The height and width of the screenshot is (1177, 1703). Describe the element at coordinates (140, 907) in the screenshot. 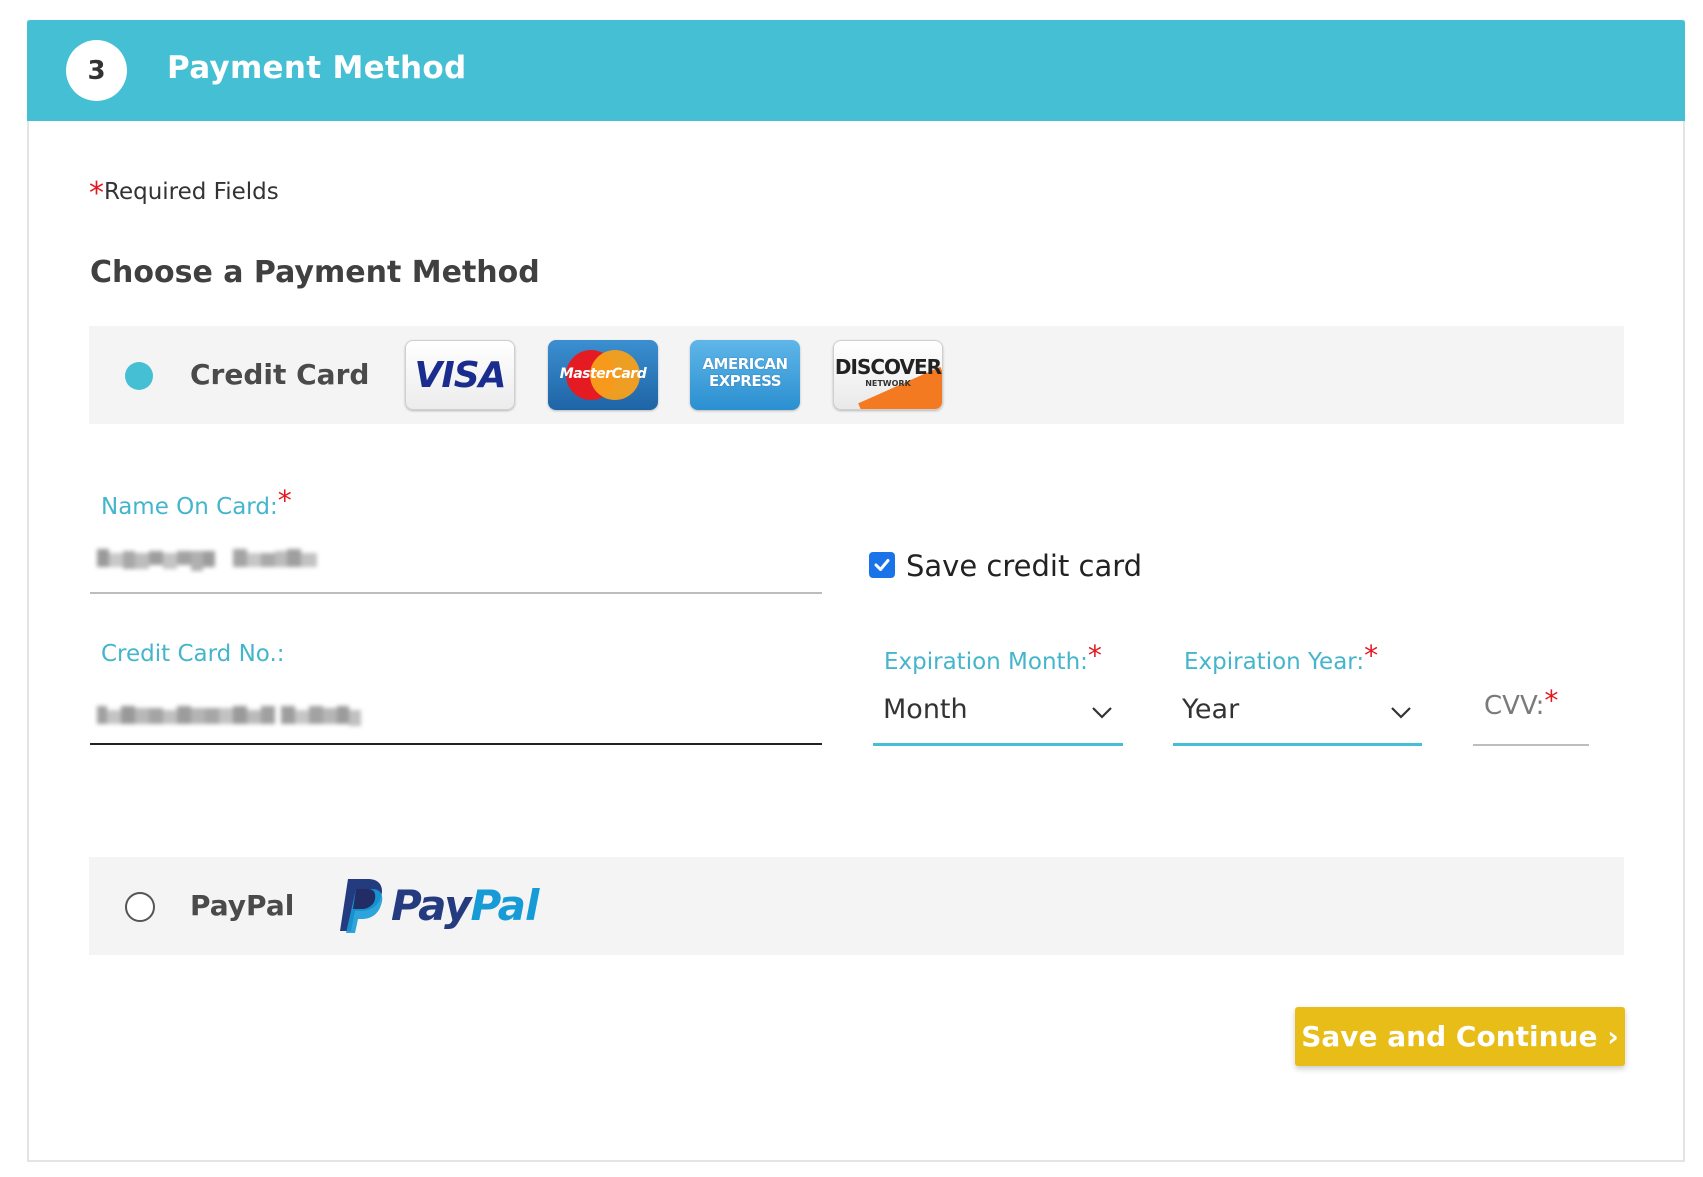

I see `paypal-radio` at that location.